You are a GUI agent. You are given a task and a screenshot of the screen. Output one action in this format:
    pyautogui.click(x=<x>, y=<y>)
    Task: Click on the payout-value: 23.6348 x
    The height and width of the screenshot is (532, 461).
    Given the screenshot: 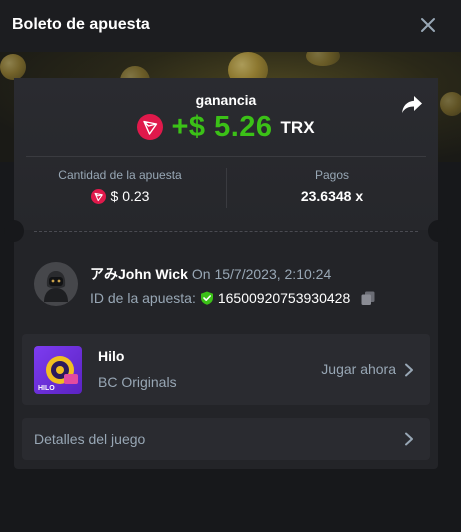 What is the action you would take?
    pyautogui.click(x=332, y=196)
    